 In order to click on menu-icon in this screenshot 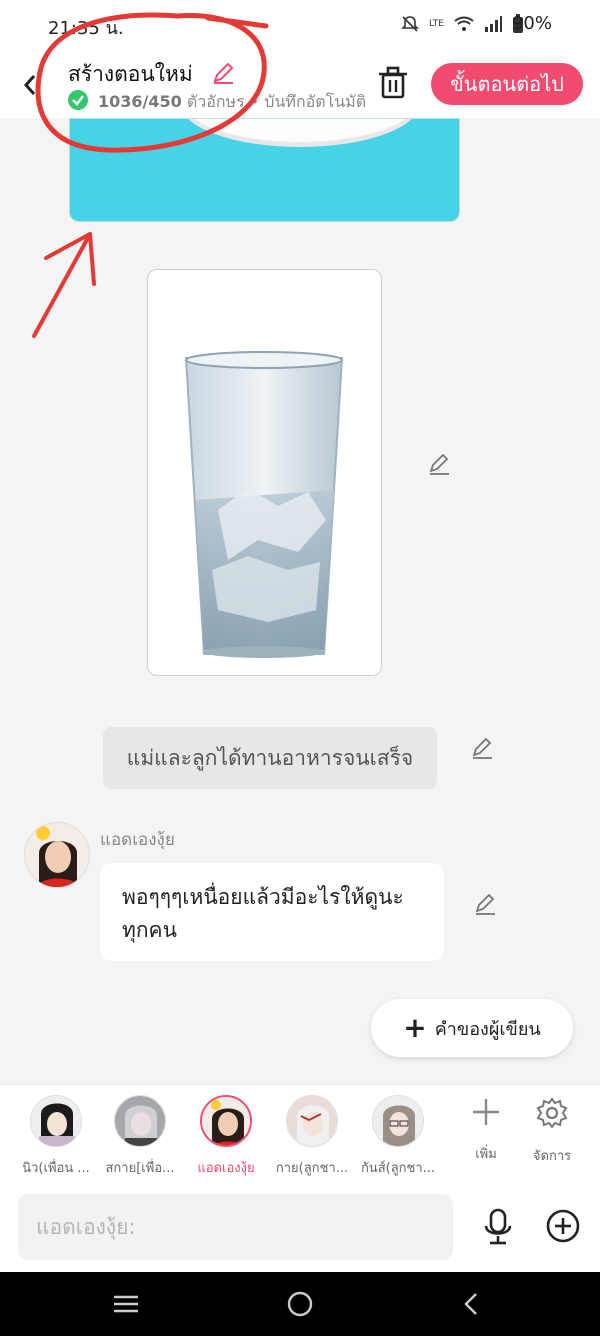, I will do `click(126, 1304)`.